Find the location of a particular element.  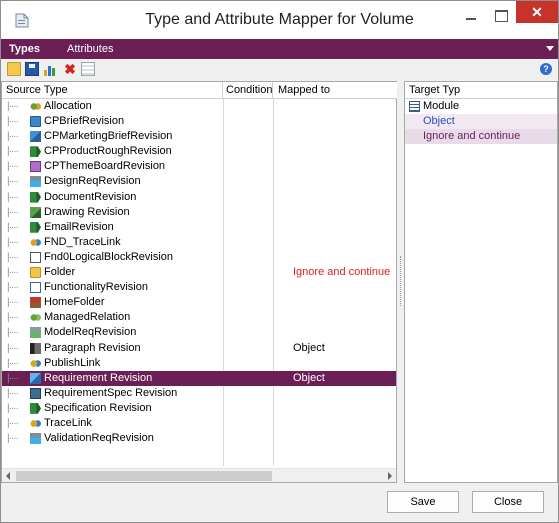

table-row: |···· PublishLink is located at coordinates (199, 363).